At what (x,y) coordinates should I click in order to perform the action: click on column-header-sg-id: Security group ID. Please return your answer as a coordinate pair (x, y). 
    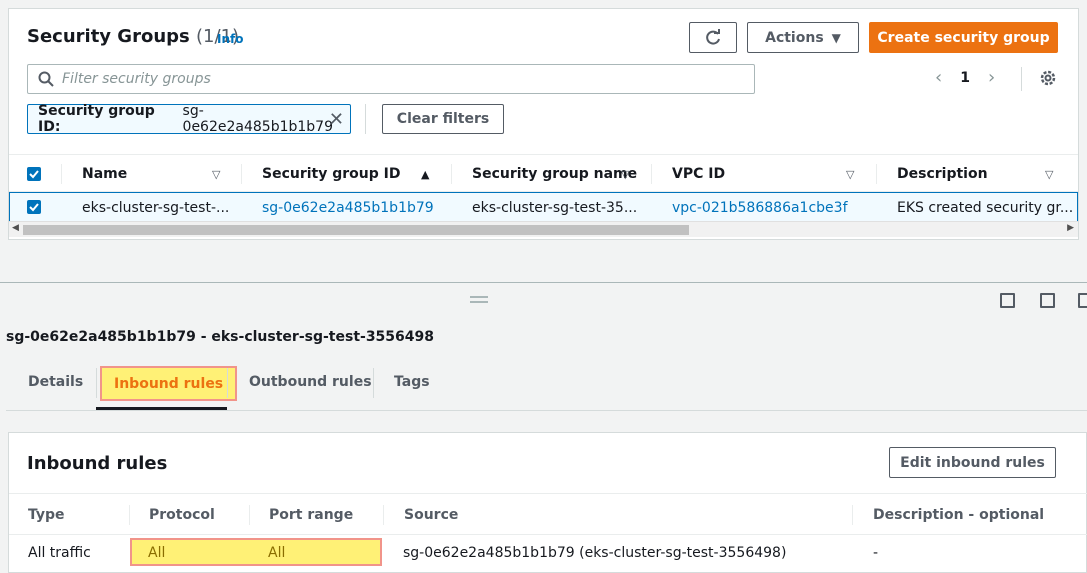
    Looking at the image, I should click on (331, 174).